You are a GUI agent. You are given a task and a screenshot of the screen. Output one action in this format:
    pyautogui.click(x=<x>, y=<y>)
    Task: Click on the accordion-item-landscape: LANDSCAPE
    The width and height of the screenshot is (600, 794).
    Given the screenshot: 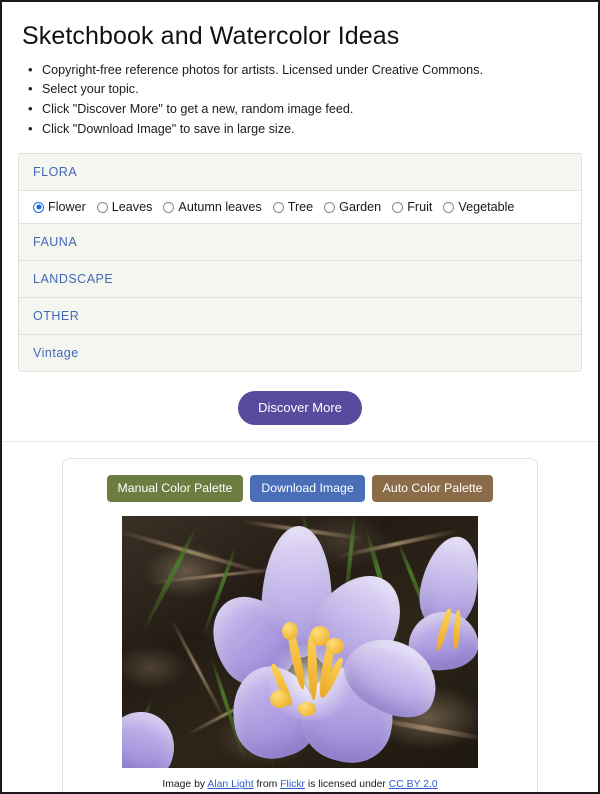 What is the action you would take?
    pyautogui.click(x=300, y=279)
    